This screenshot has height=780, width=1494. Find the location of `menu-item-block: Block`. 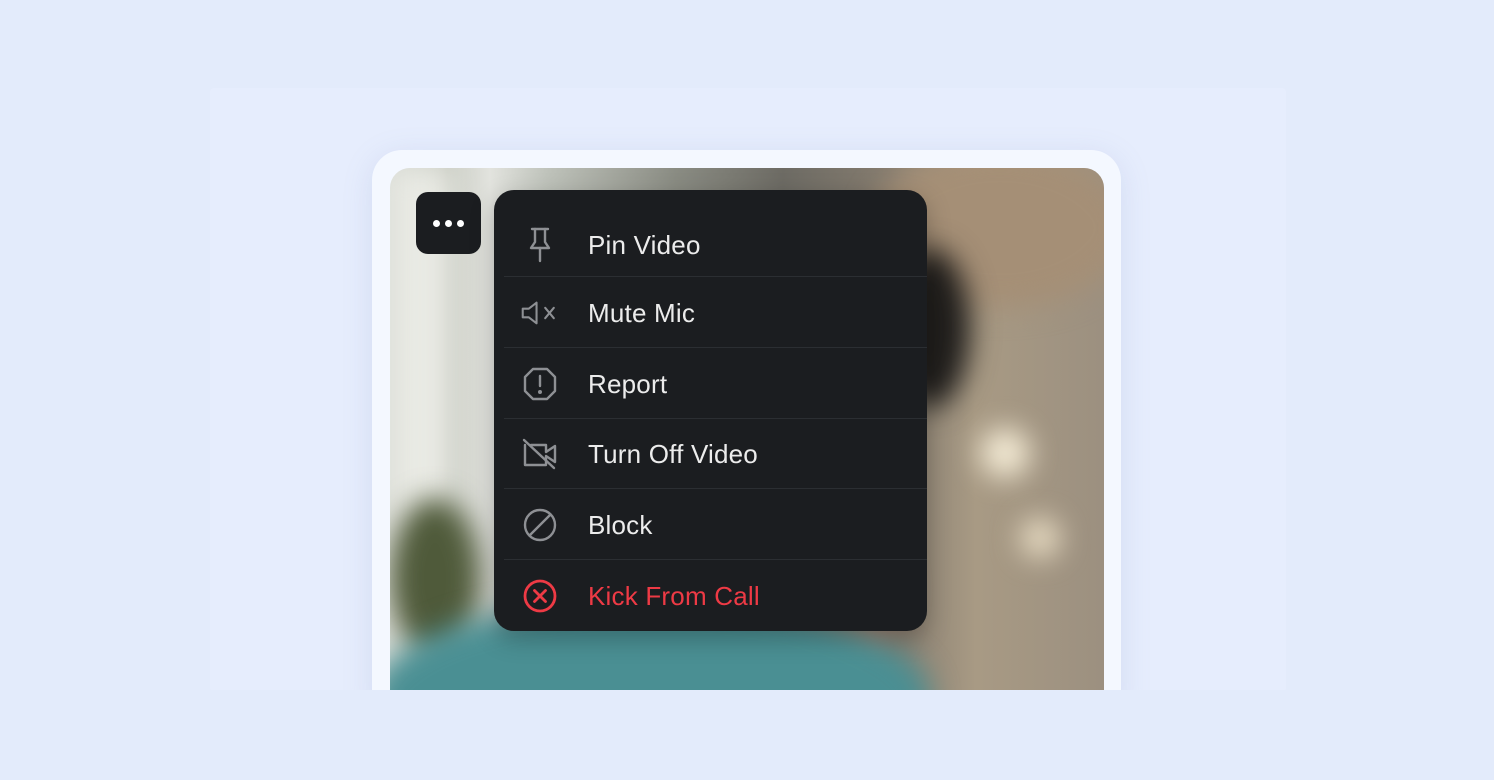

menu-item-block: Block is located at coordinates (710, 525).